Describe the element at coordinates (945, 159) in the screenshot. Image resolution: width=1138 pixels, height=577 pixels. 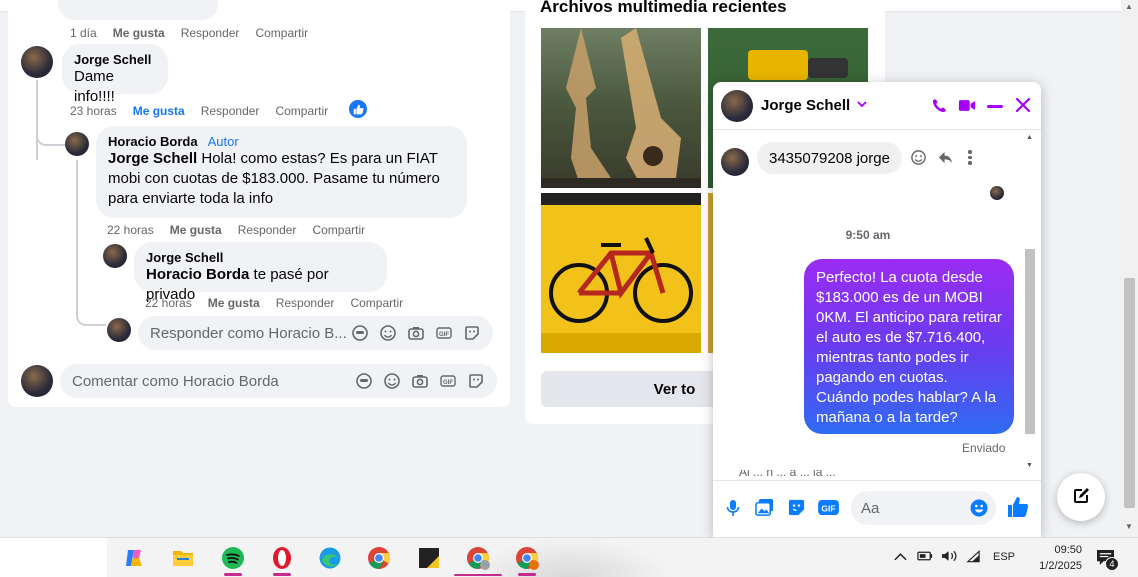
I see `reply-icon` at that location.